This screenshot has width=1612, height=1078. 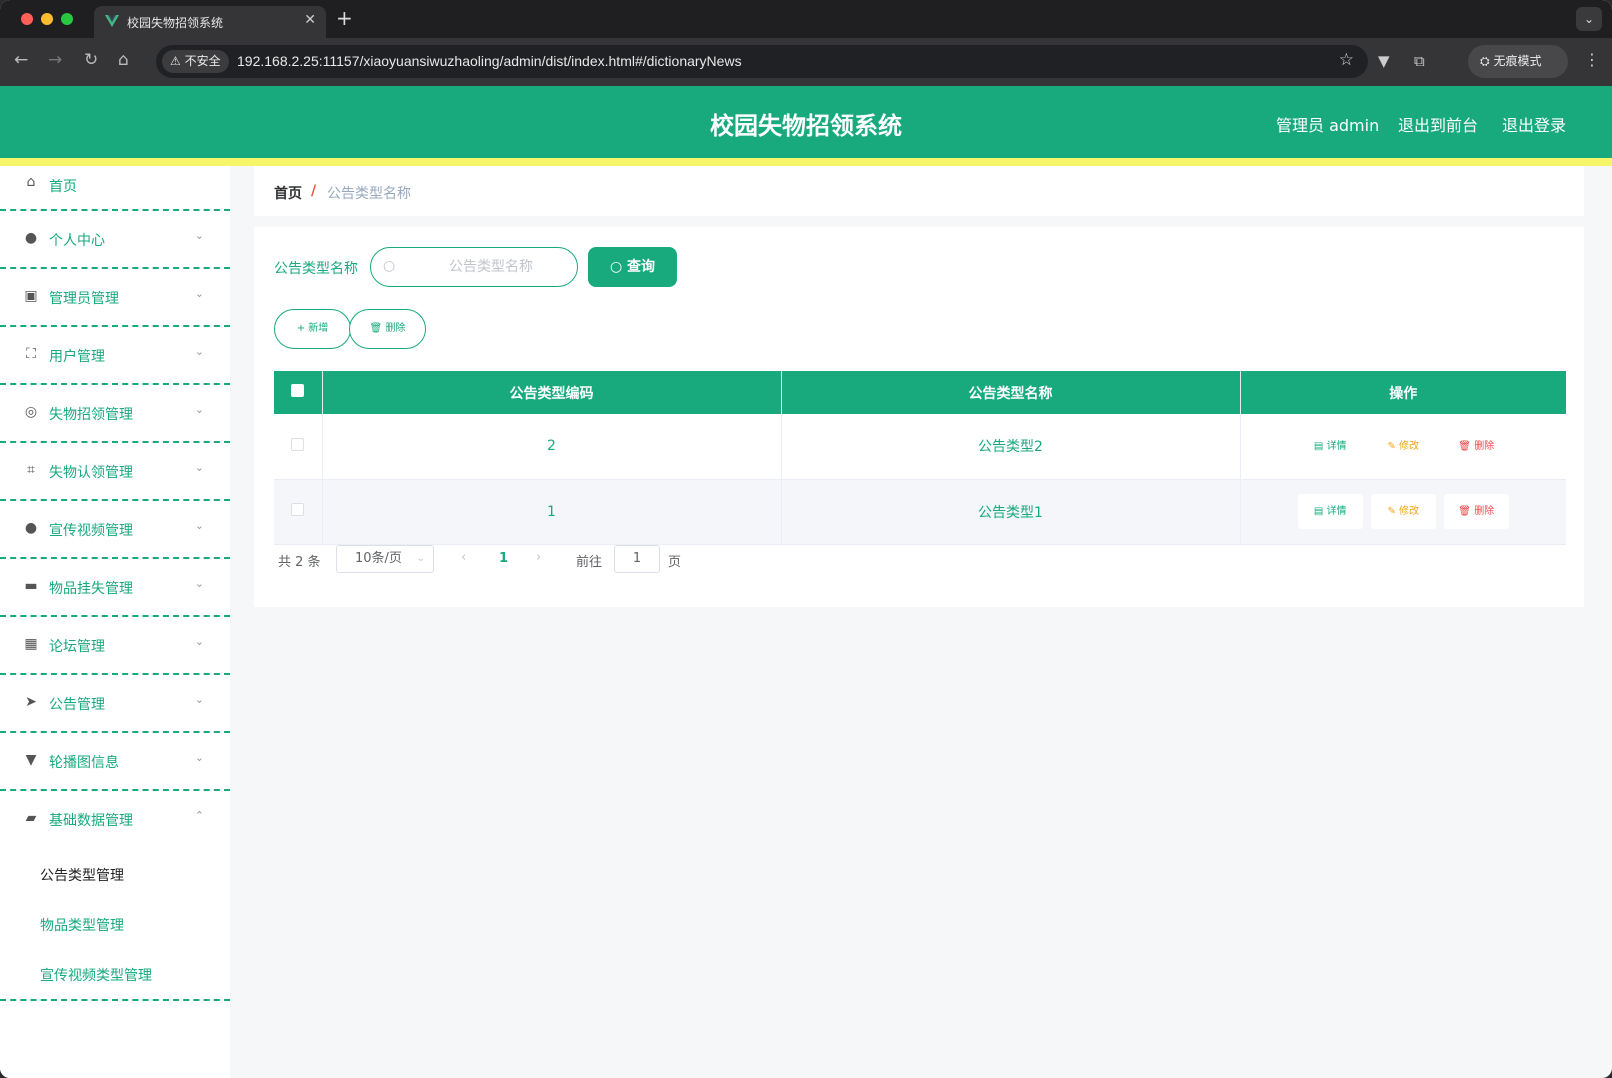 What do you see at coordinates (1438, 124) in the screenshot?
I see `back-to-front-link: 退出到前台` at bounding box center [1438, 124].